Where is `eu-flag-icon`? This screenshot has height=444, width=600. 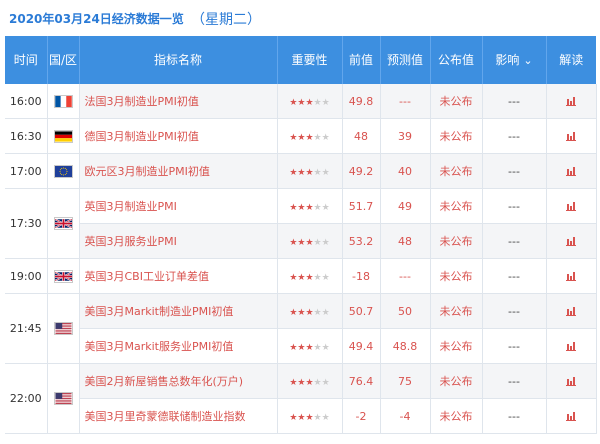
eu-flag-icon is located at coordinates (63, 171).